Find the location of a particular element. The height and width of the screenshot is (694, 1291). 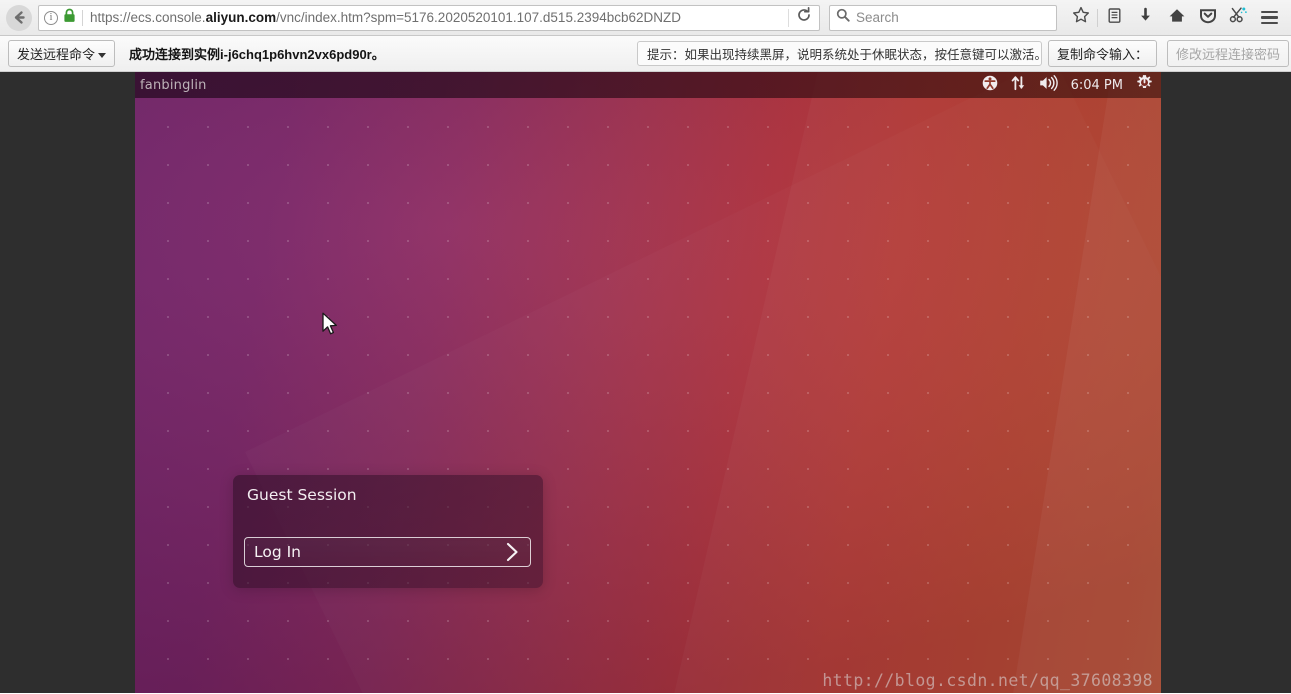

chevron-right-icon is located at coordinates (512, 552).